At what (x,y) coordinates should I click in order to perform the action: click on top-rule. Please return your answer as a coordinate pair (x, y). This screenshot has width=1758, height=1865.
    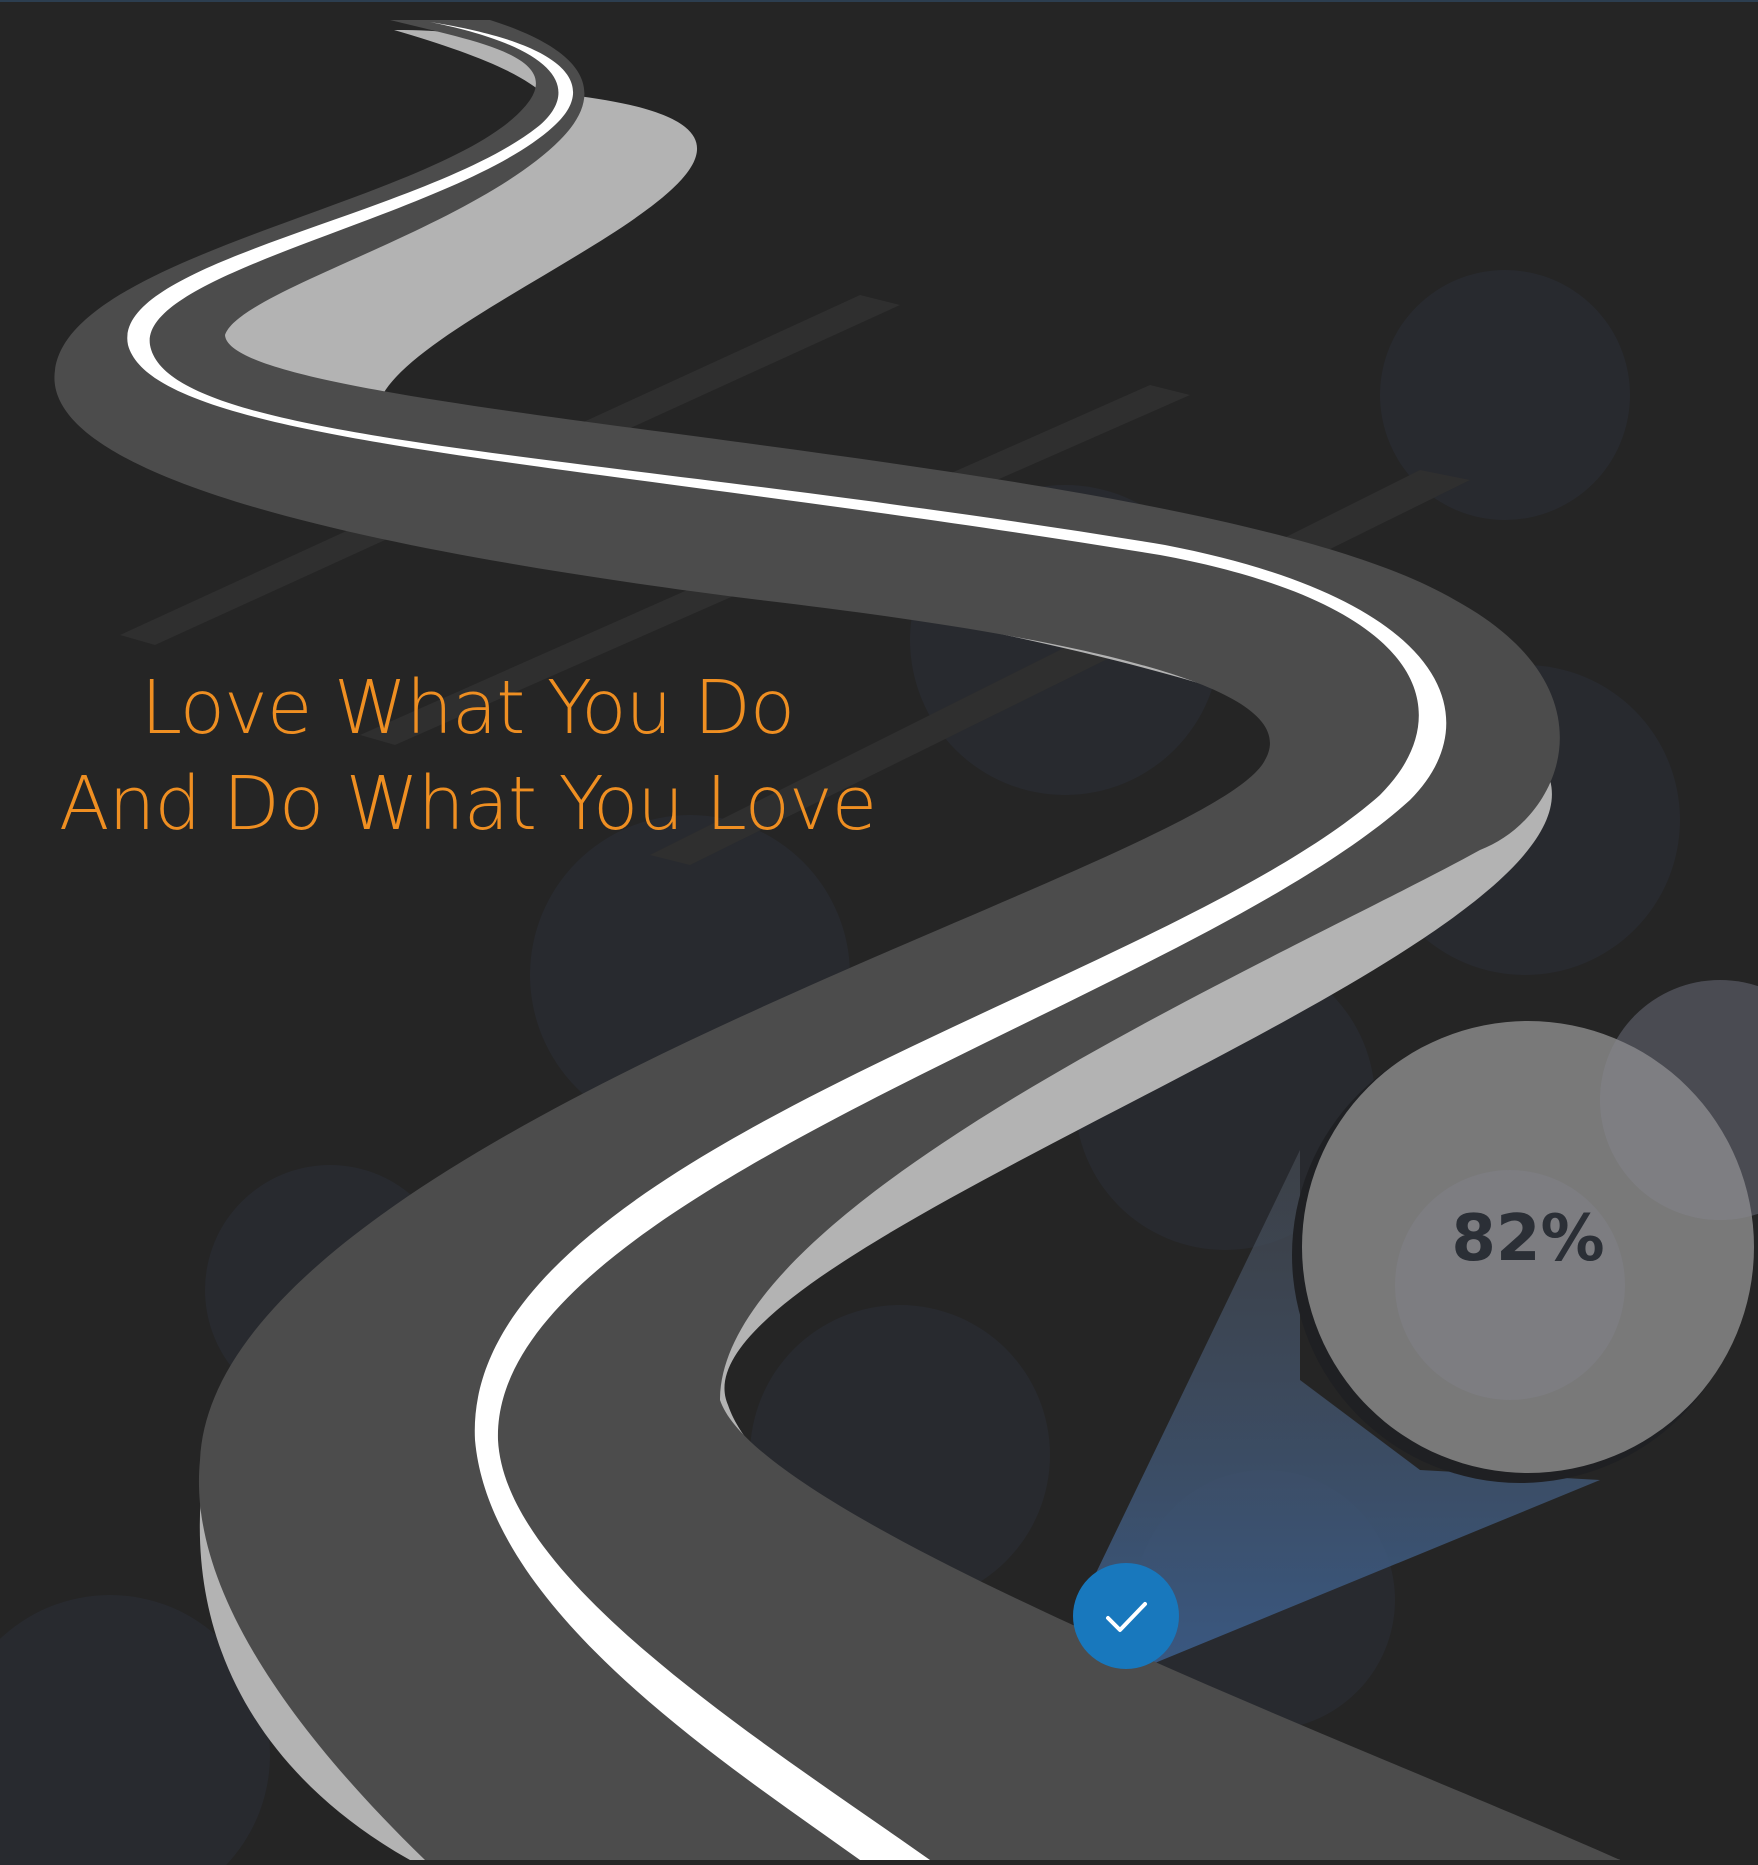
    Looking at the image, I should click on (879, 1).